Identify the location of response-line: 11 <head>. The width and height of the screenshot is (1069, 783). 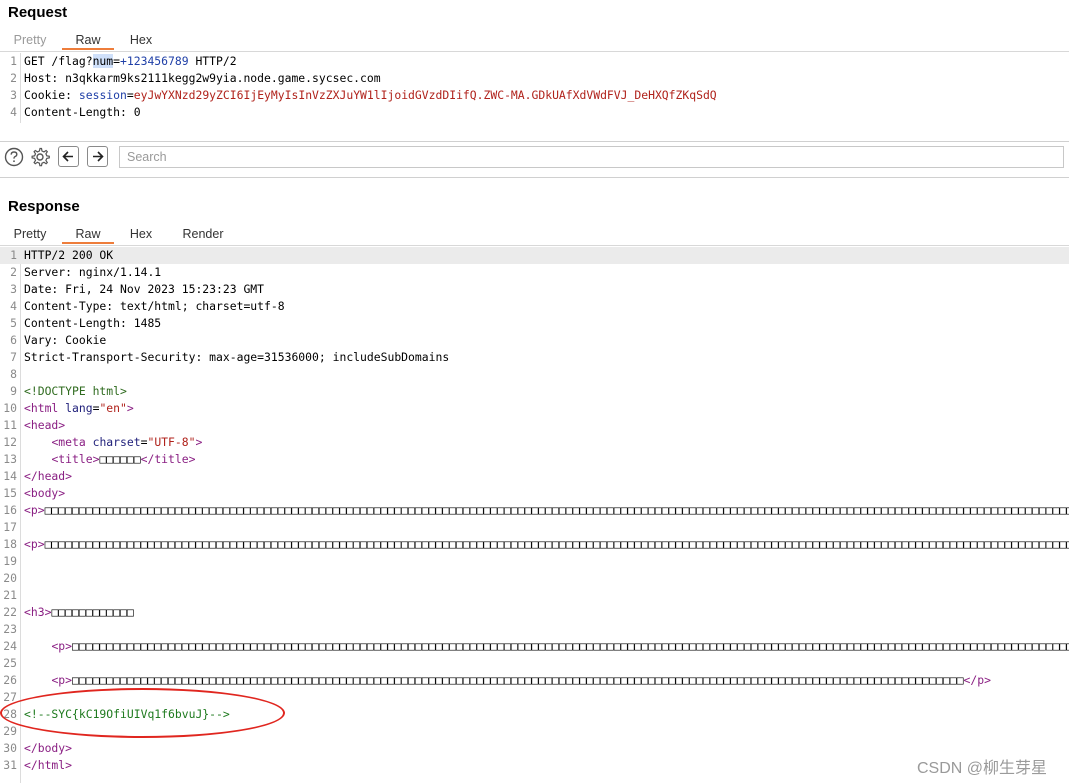
(534, 425).